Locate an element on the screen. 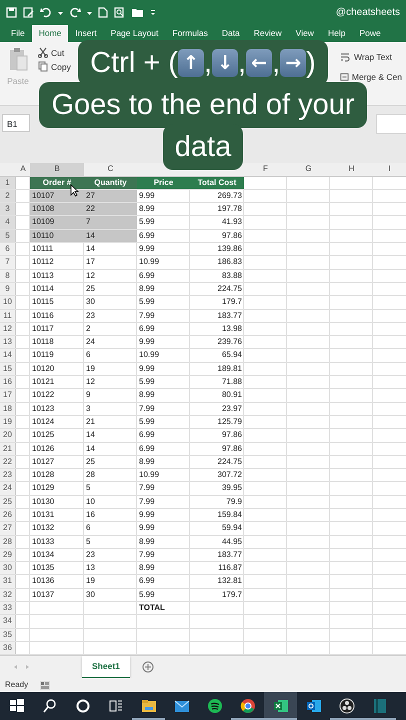  column-header: B is located at coordinates (57, 169).